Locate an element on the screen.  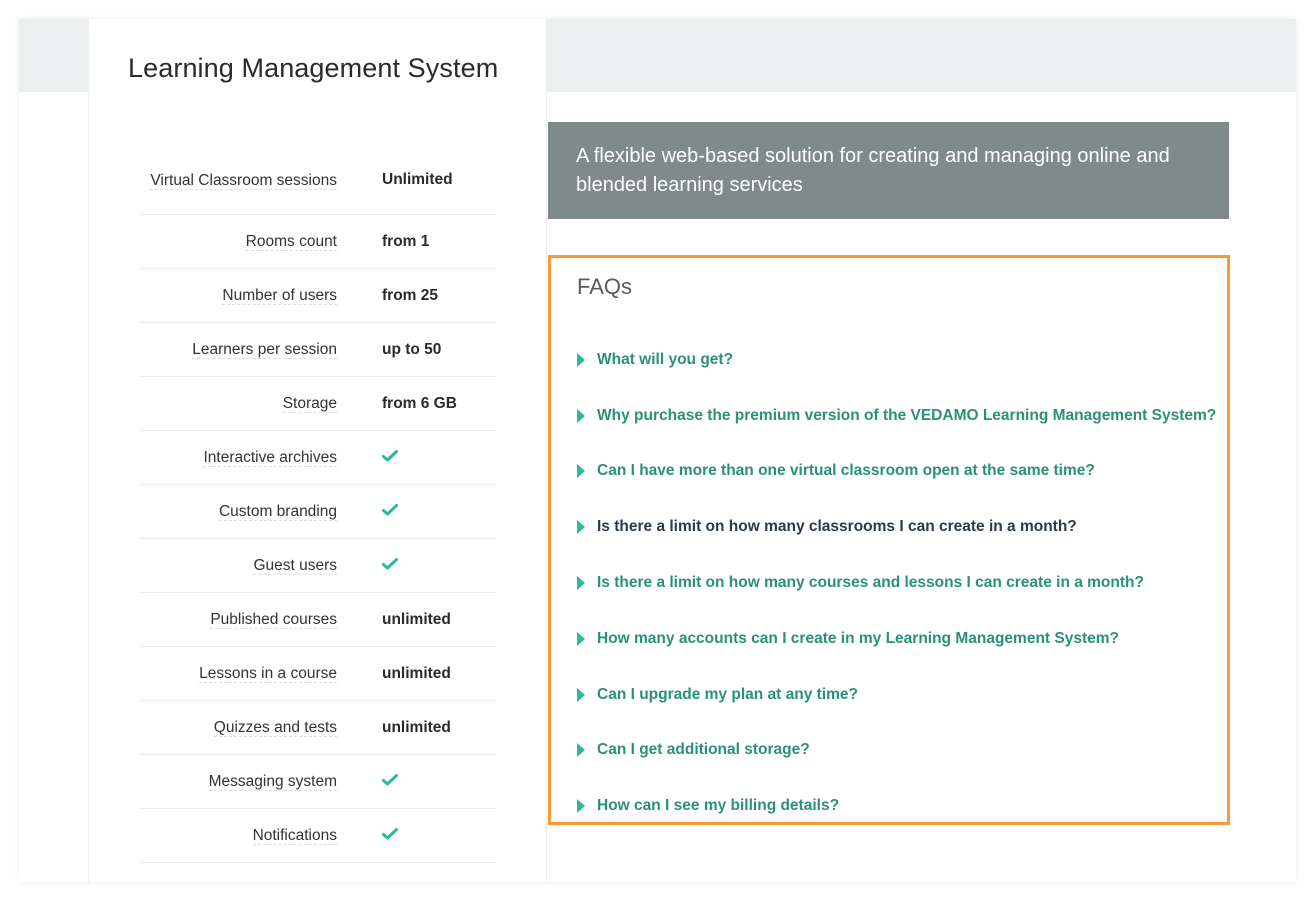
feature-row: Quizzes and tests unlimited is located at coordinates (317, 728).